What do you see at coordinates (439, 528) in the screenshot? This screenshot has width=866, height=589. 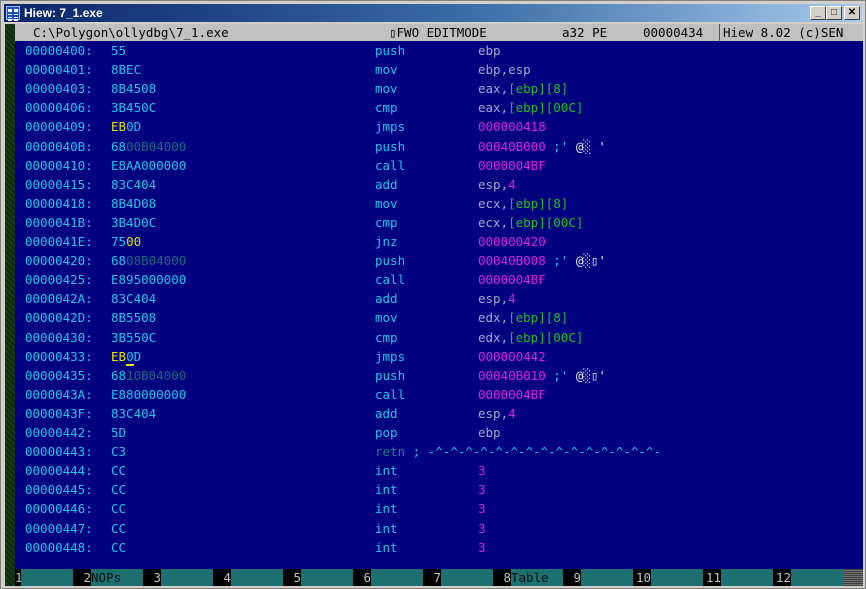 I see `listing-row: 00000447: CC int 3` at bounding box center [439, 528].